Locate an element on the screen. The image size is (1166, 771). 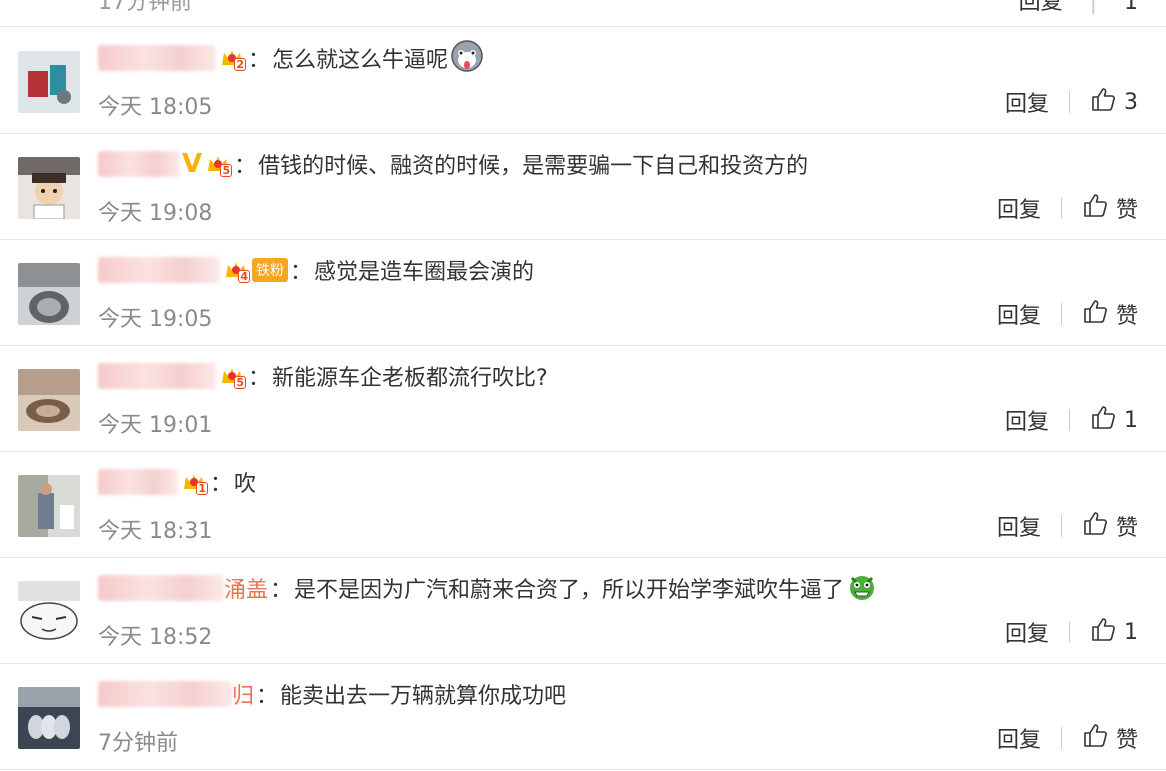
comment-text: 感觉是造车圈最会演的 is located at coordinates (424, 272).